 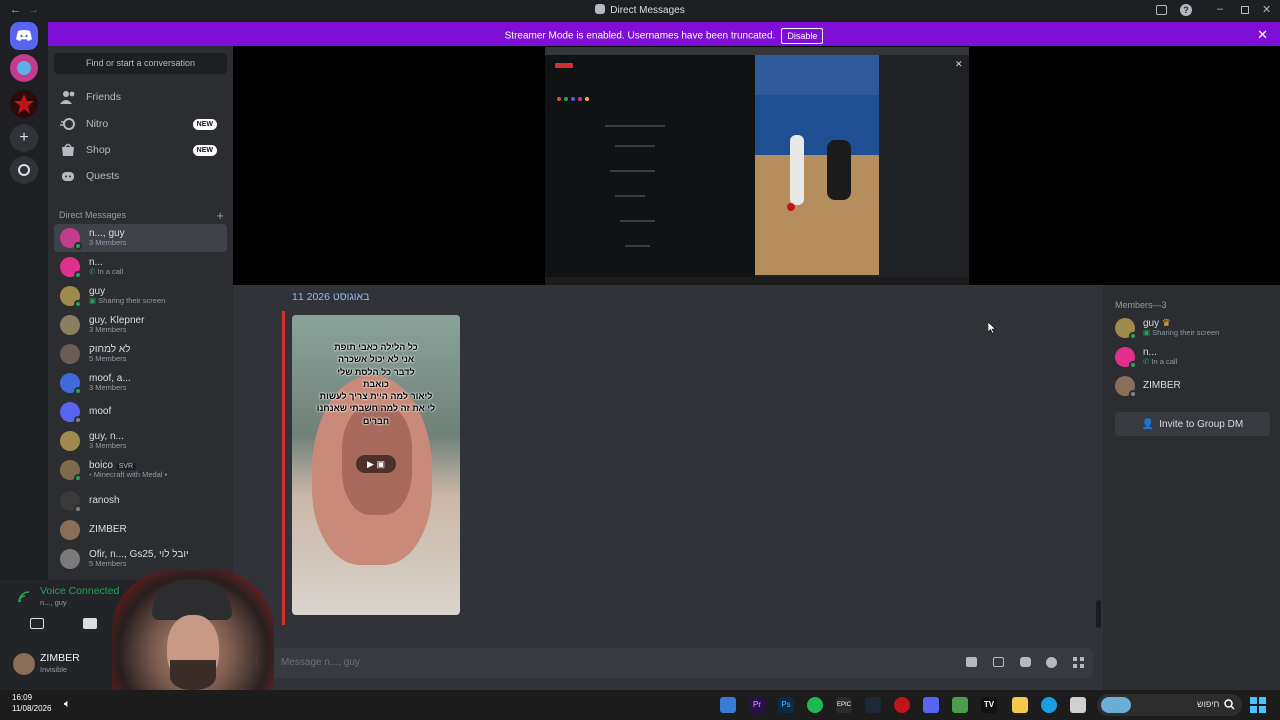 What do you see at coordinates (1229, 704) in the screenshot?
I see `search-icon` at bounding box center [1229, 704].